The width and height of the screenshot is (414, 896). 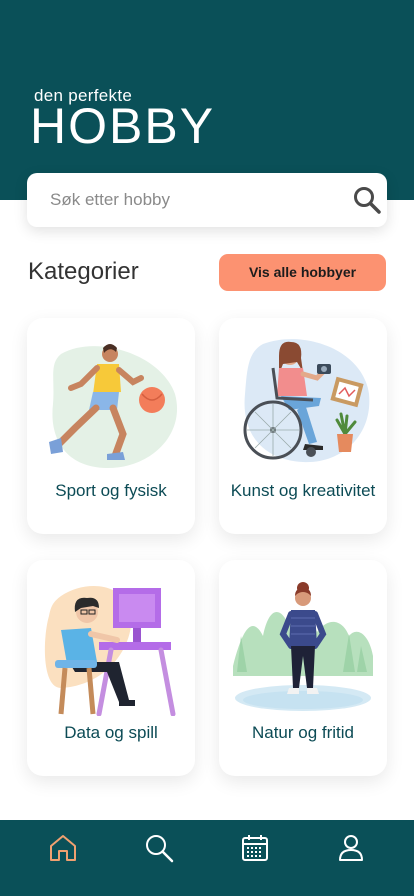 I want to click on category-label: Data og spill, so click(x=111, y=732).